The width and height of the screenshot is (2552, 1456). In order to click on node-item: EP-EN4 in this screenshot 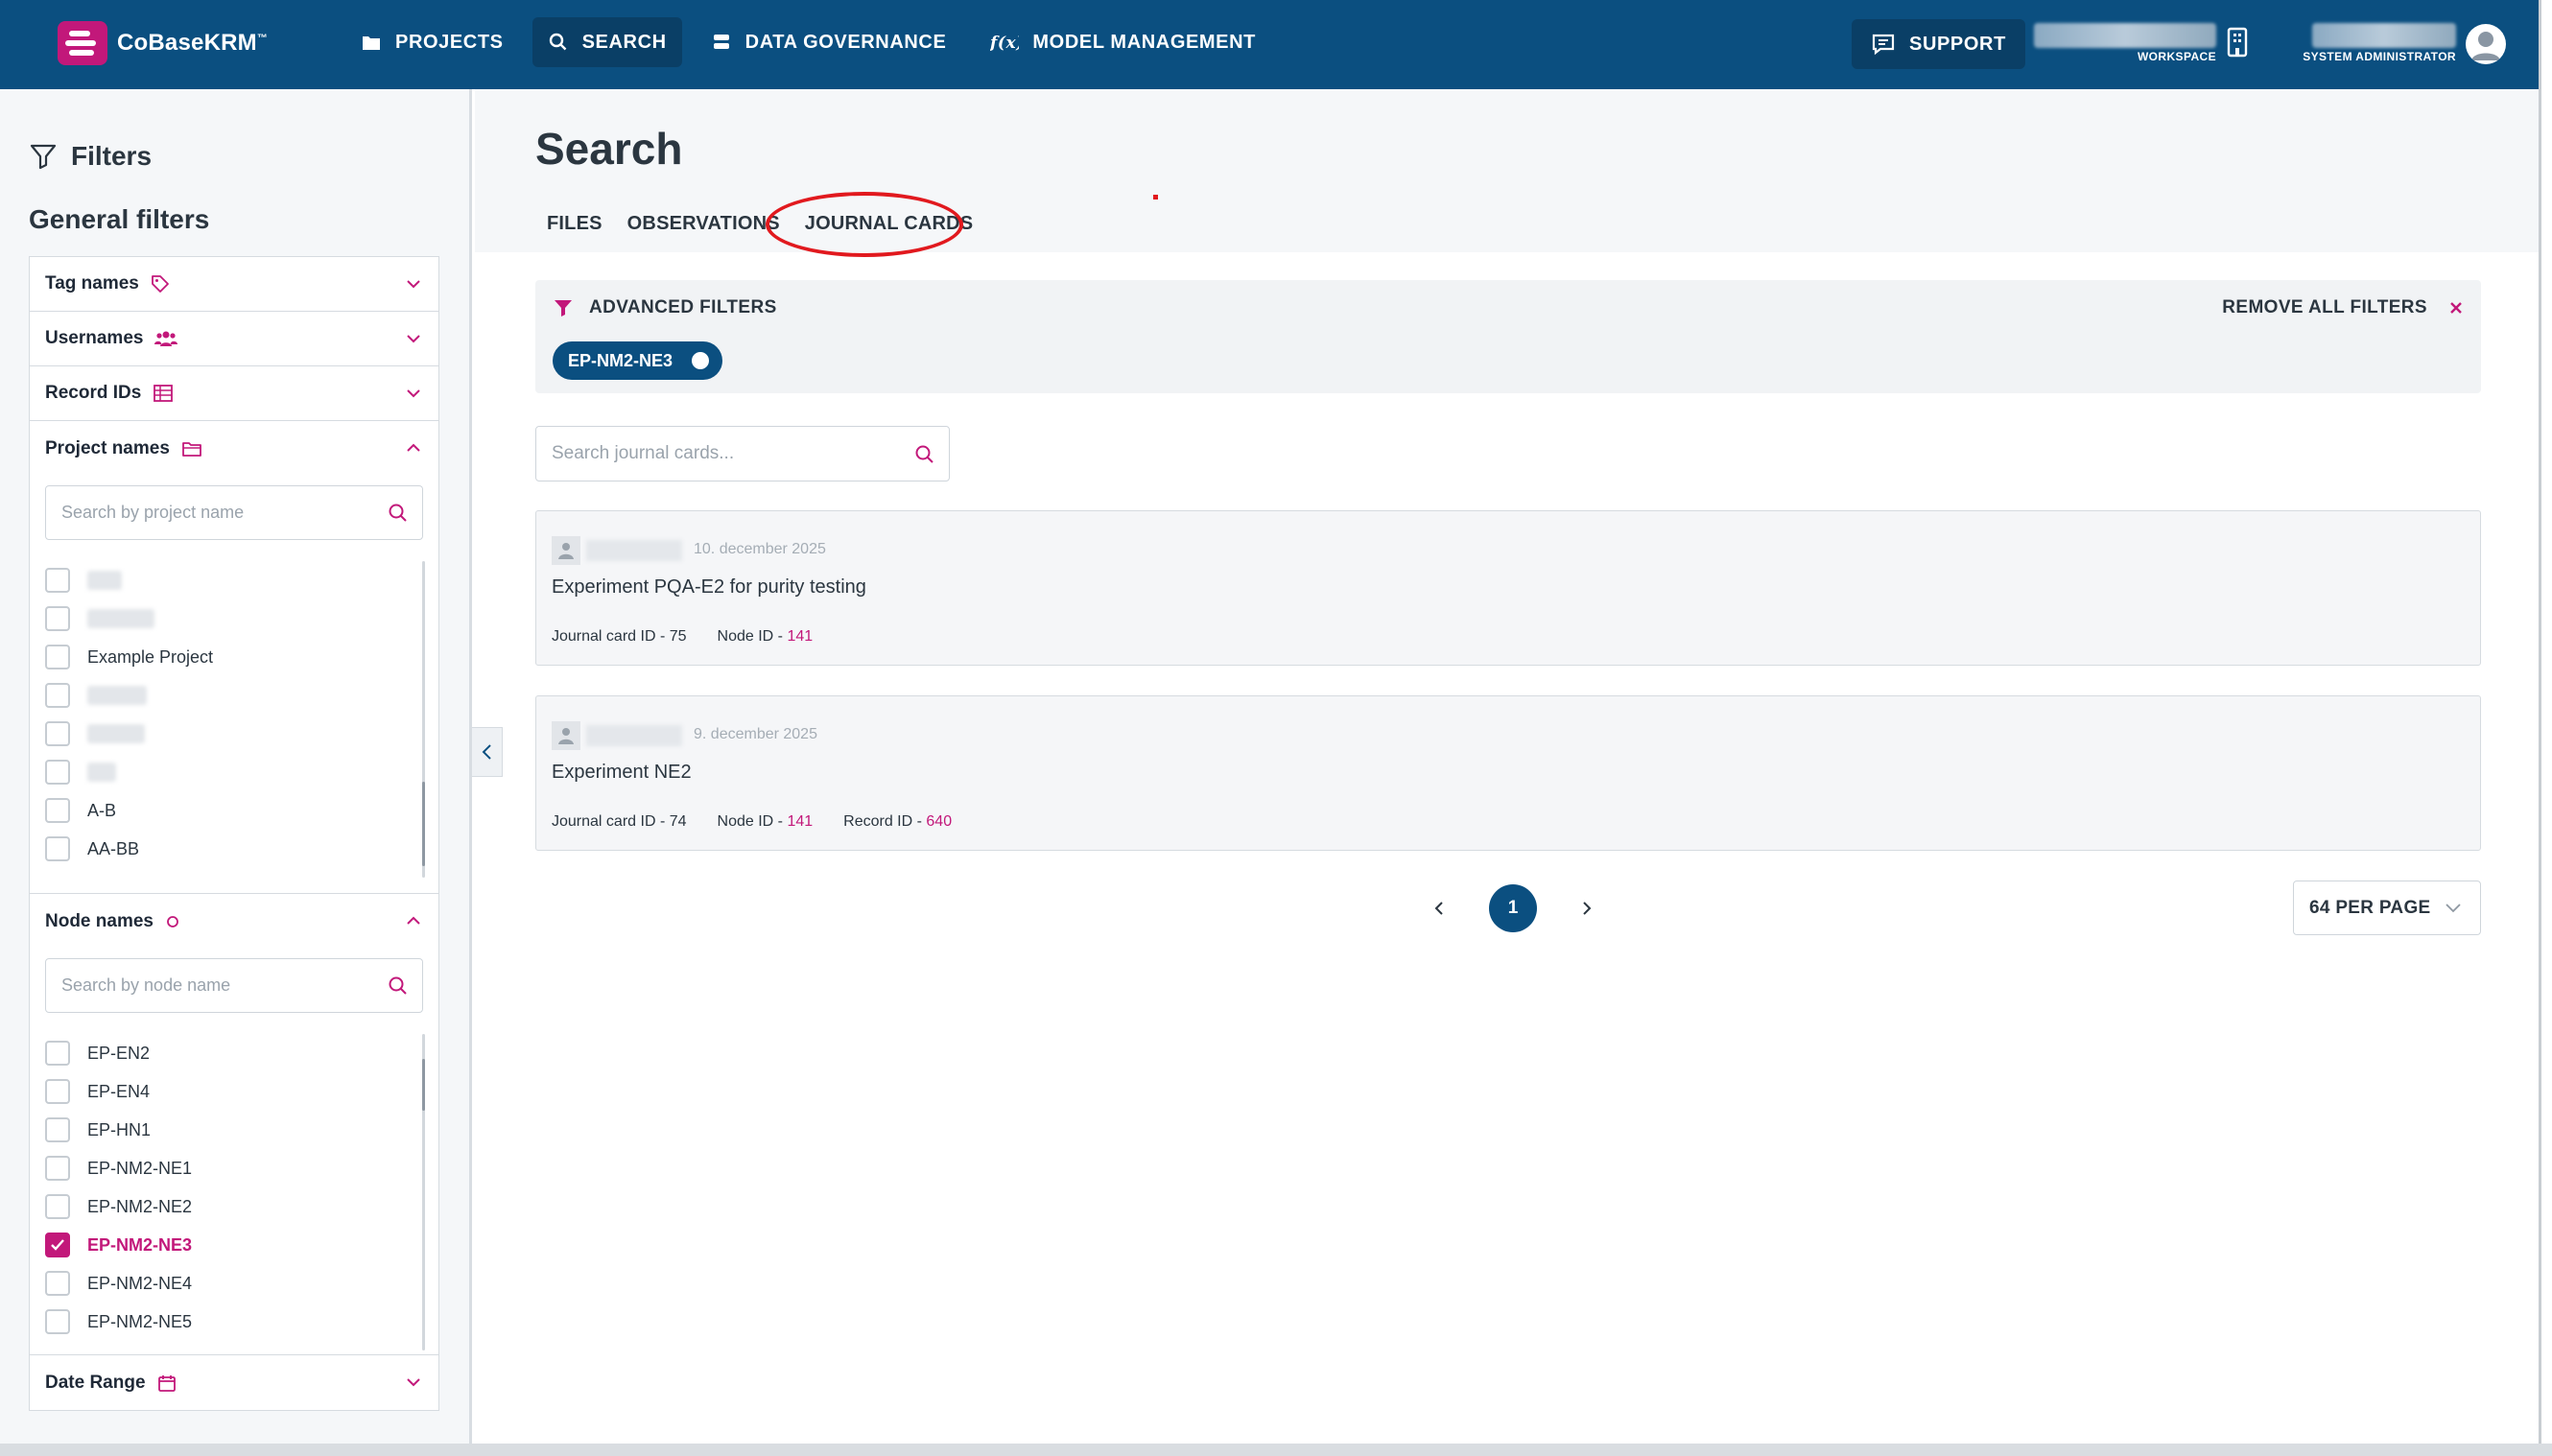, I will do `click(234, 1092)`.